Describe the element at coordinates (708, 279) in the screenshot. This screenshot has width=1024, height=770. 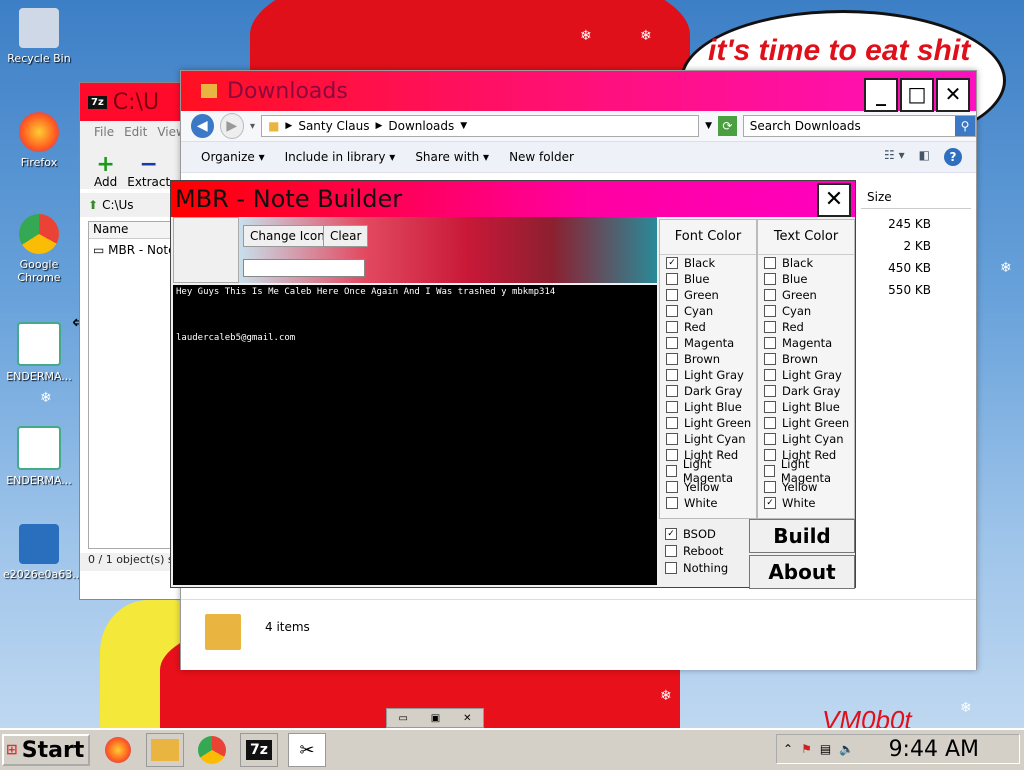
I see `font-color-option: Blue` at that location.